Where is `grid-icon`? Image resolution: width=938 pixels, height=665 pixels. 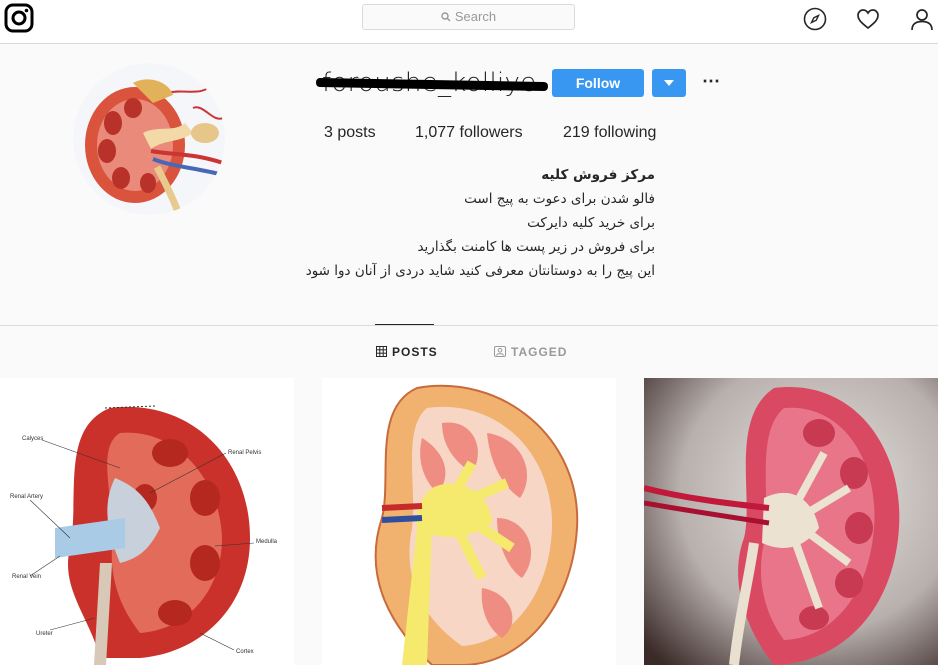 grid-icon is located at coordinates (381, 351).